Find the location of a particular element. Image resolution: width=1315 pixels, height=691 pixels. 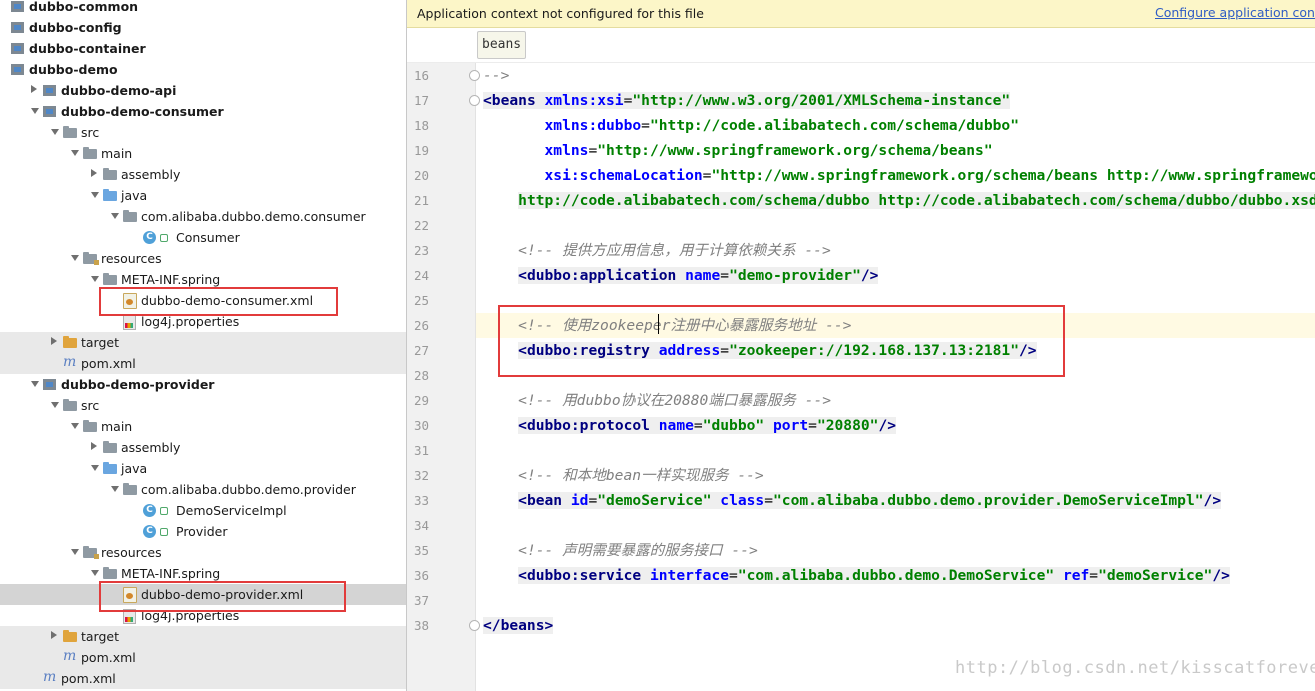

code-token: "20880" is located at coordinates (847, 425).